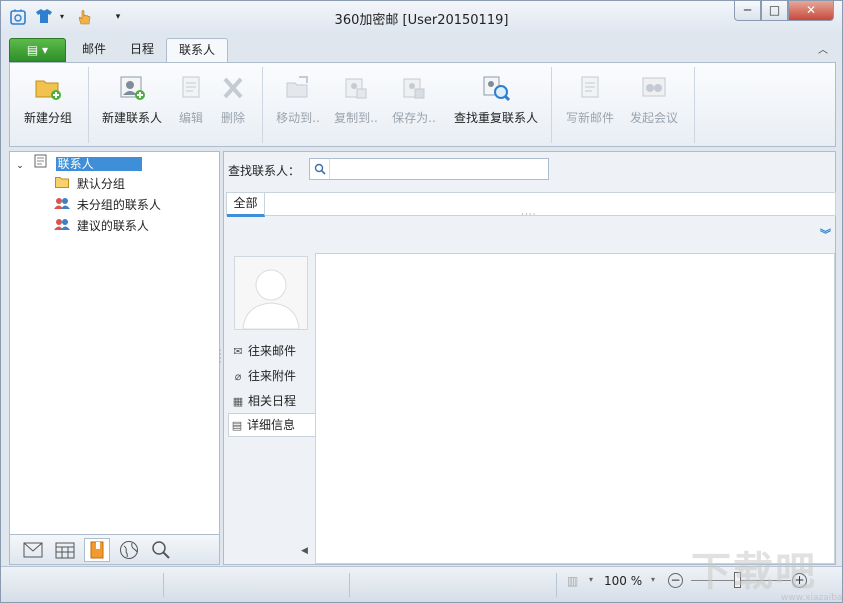 The image size is (843, 603). What do you see at coordinates (590, 87) in the screenshot?
I see `write-mail-icon` at bounding box center [590, 87].